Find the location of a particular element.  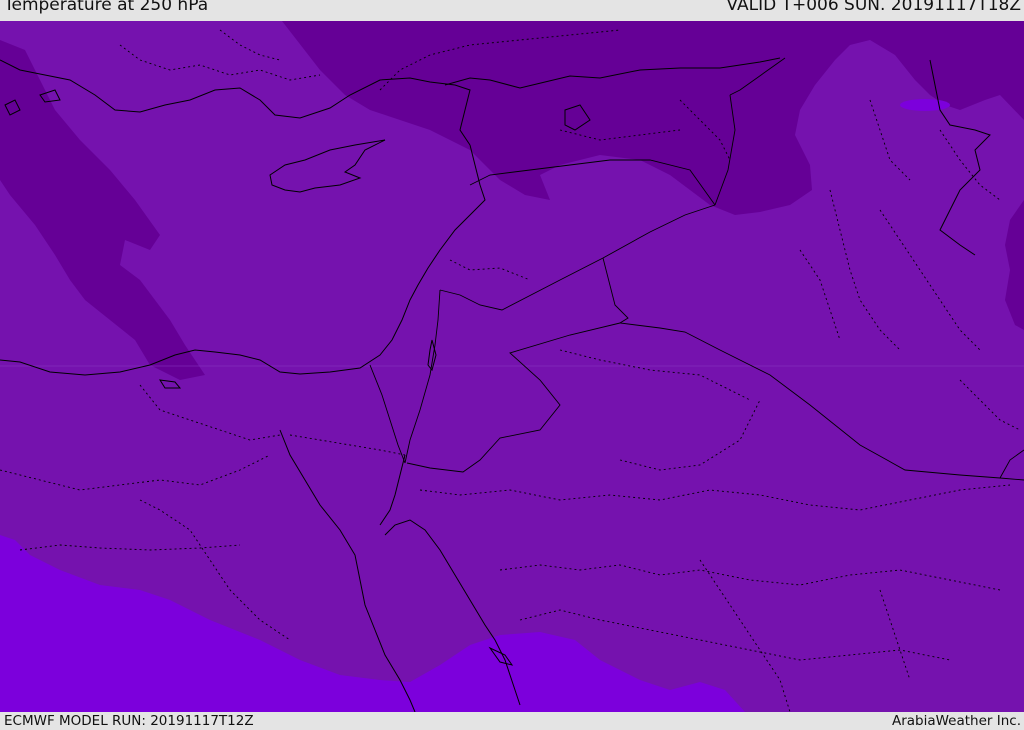

valid-time: VALID T+006 SUN. 20191117T18Z is located at coordinates (873, 7).